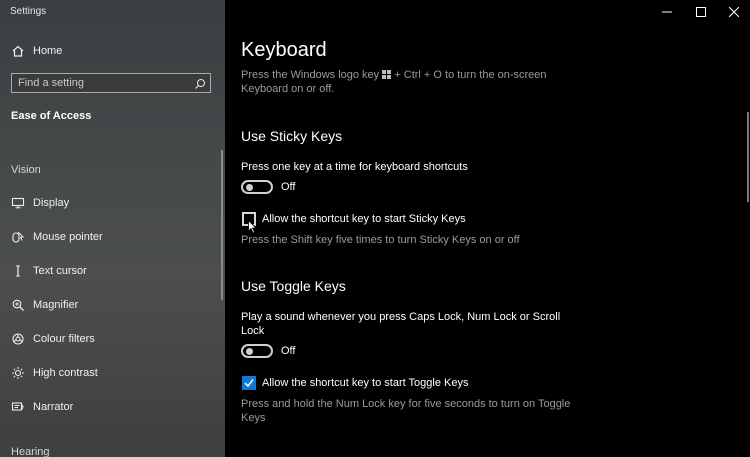 The height and width of the screenshot is (457, 750). I want to click on maximize-button, so click(701, 12).